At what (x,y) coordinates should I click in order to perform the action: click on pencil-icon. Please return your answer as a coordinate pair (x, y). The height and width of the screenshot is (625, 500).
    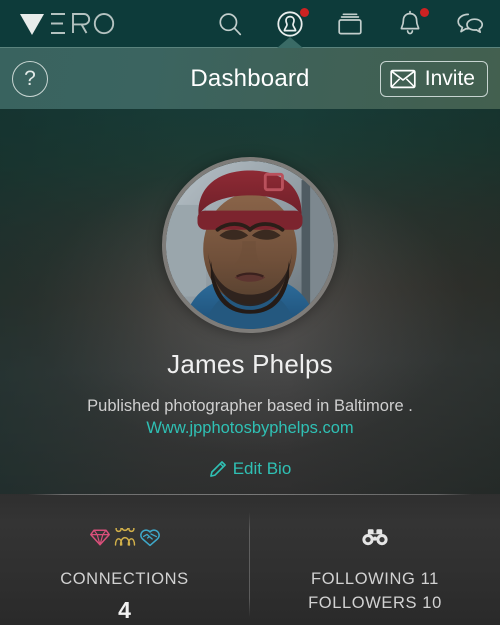
    Looking at the image, I should click on (217, 469).